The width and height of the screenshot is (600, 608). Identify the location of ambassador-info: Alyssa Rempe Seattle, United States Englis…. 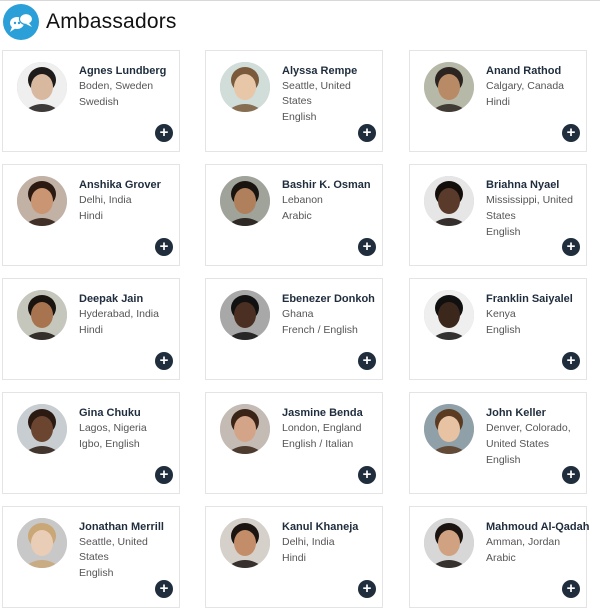
(332, 94).